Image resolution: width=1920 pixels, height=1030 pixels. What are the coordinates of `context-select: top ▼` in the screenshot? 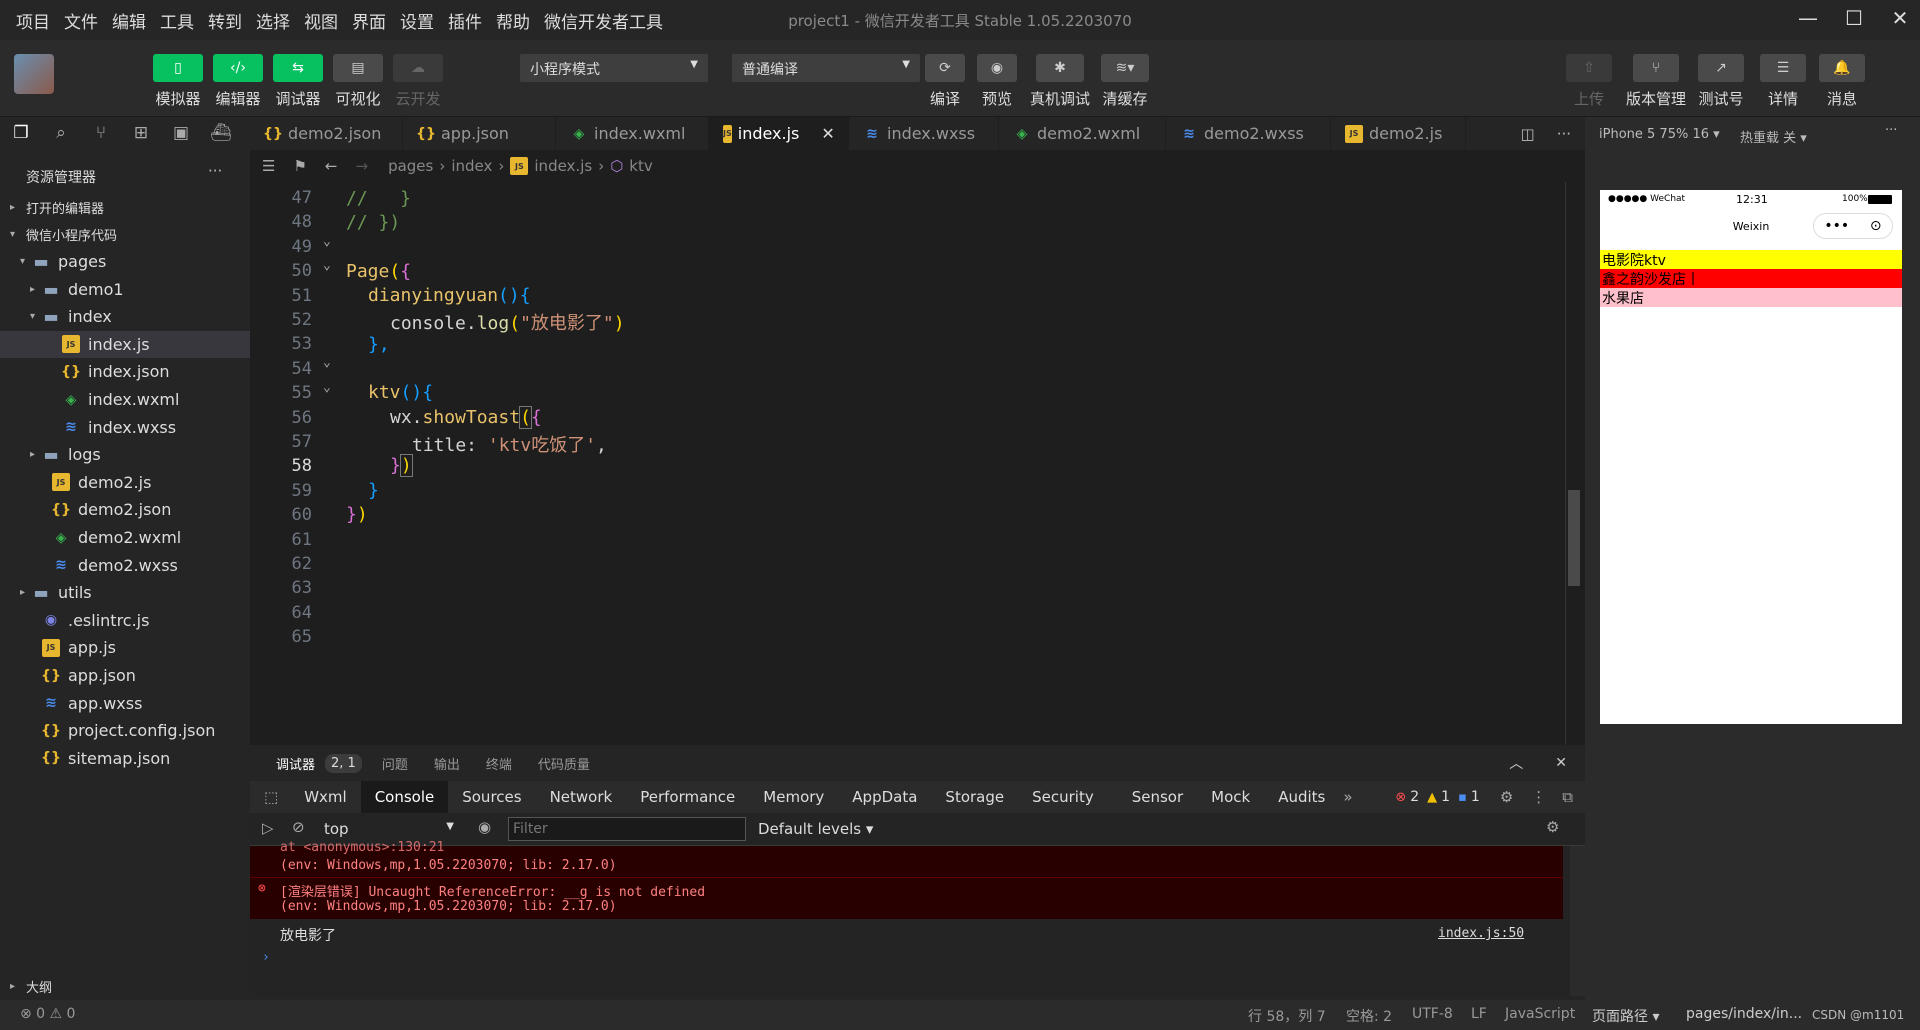 It's located at (390, 829).